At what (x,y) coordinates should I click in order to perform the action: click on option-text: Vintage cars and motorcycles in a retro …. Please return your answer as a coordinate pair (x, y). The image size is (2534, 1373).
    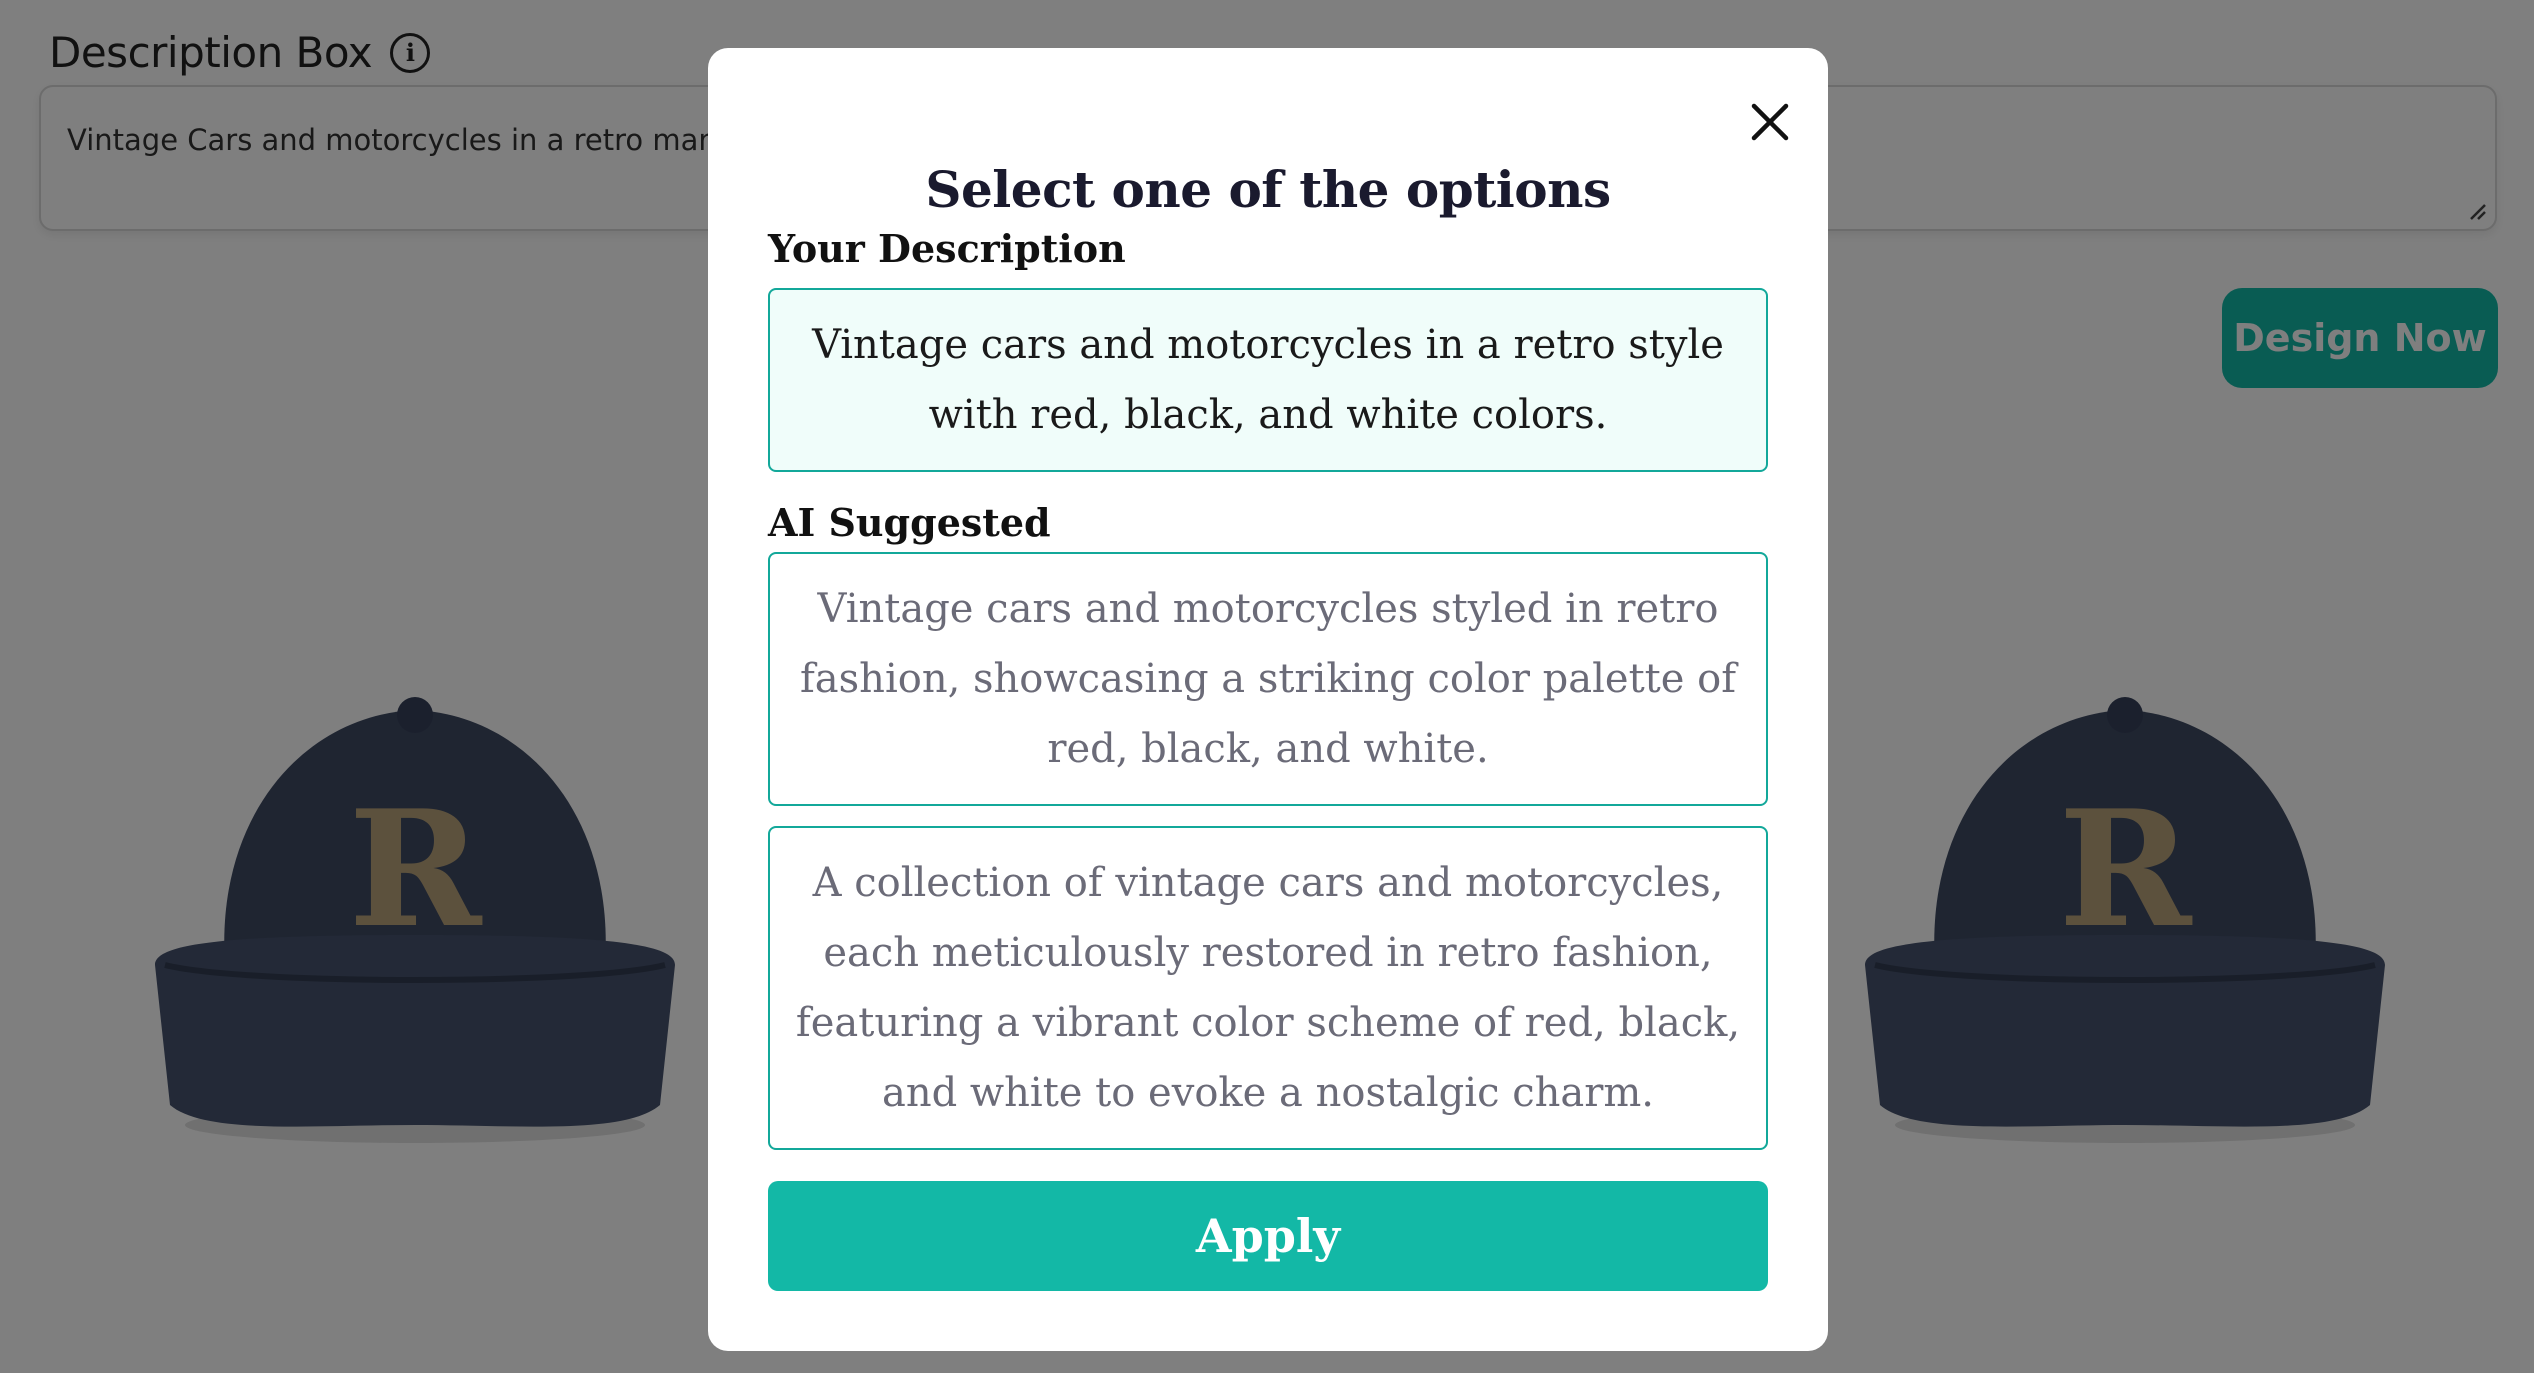
    Looking at the image, I should click on (1268, 380).